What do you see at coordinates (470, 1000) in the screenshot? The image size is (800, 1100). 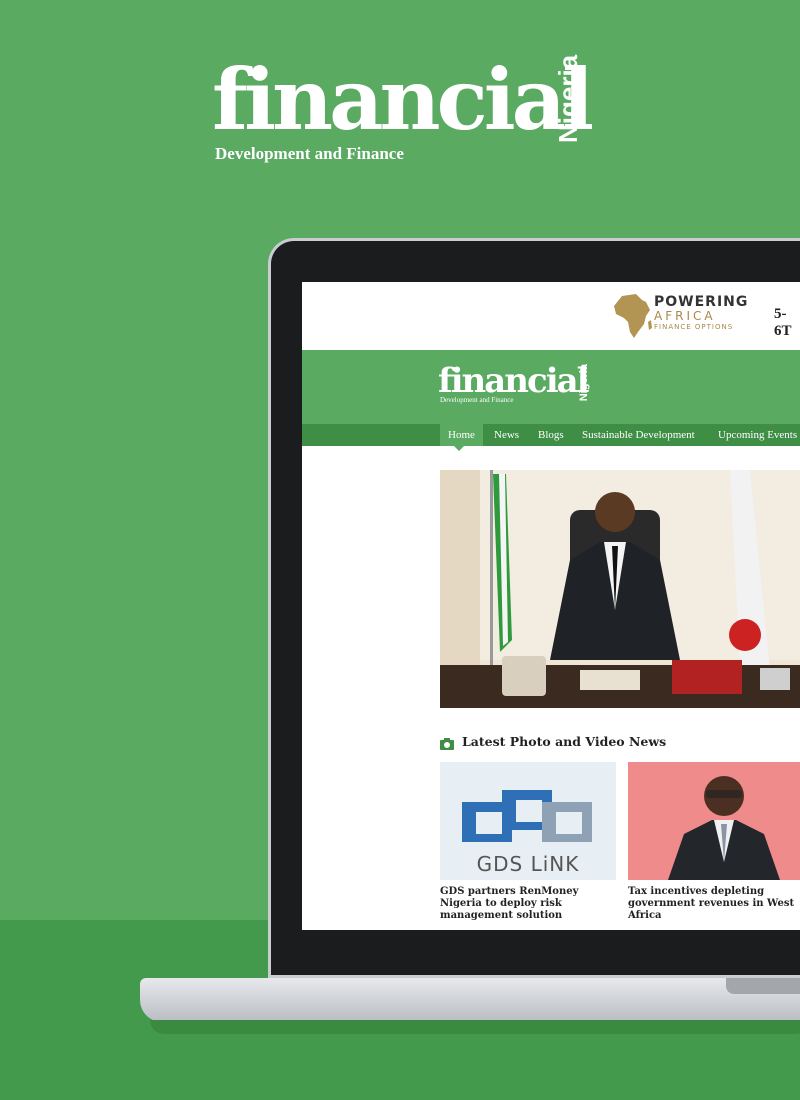 I see `laptop-base` at bounding box center [470, 1000].